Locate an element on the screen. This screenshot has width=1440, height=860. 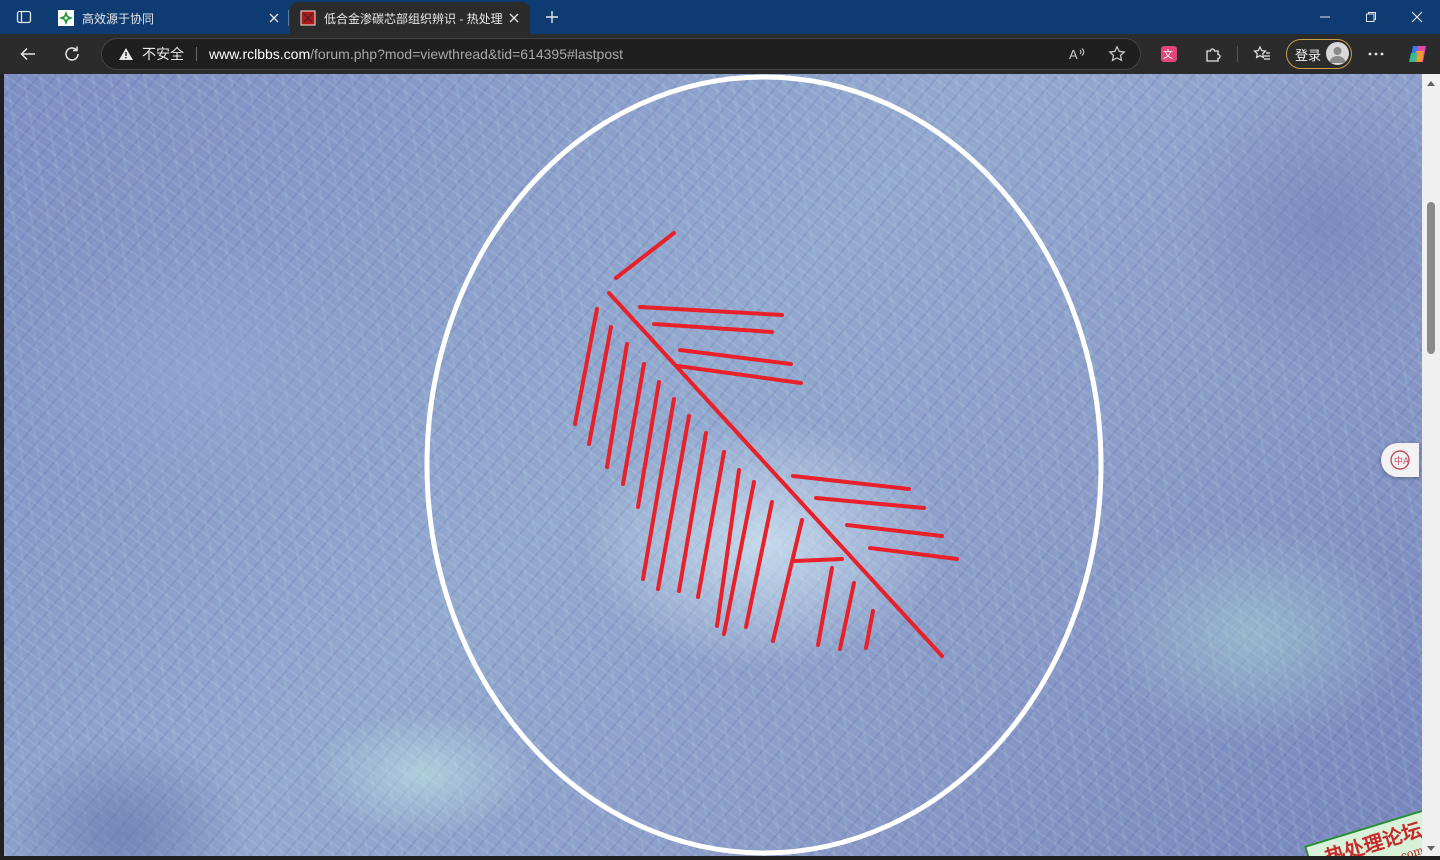
security-indicator: 不安全 is located at coordinates (151, 54).